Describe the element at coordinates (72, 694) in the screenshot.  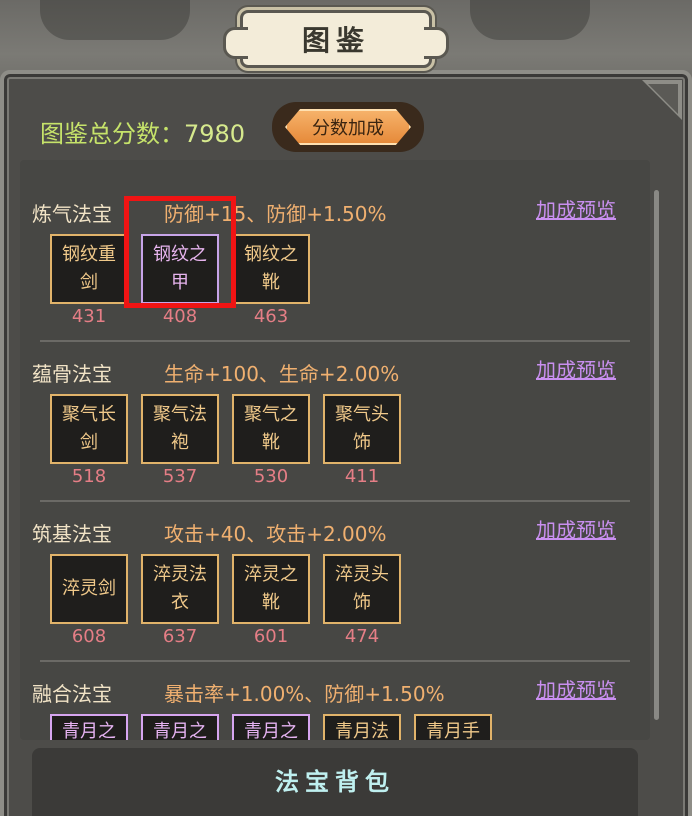
I see `section-name: 融合法宝` at that location.